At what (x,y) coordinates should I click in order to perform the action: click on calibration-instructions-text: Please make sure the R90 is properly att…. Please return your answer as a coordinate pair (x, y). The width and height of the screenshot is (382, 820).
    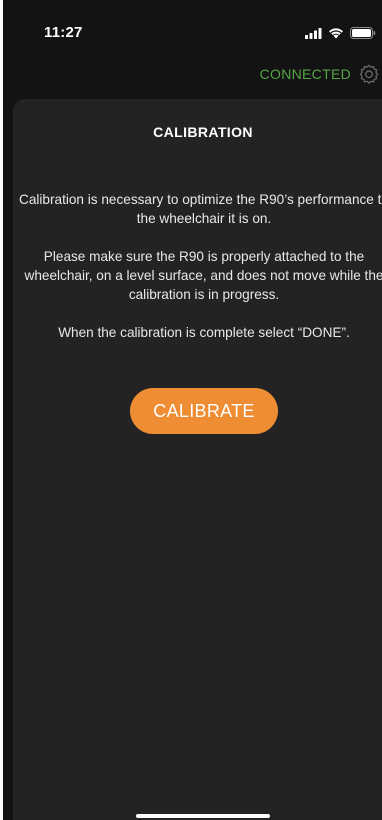
    Looking at the image, I should click on (203, 275).